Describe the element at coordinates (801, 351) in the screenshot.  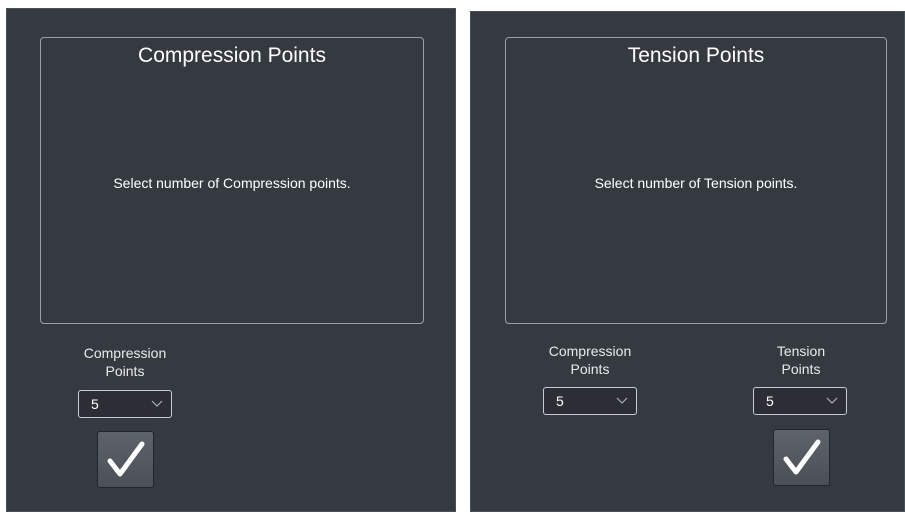
I see `tension-label-line1: Tension` at that location.